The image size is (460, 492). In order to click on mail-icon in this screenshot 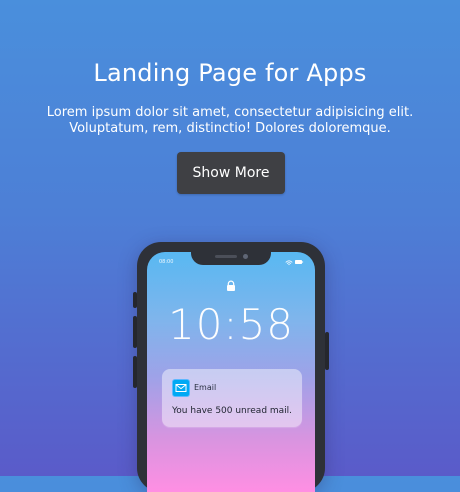, I will do `click(181, 388)`.